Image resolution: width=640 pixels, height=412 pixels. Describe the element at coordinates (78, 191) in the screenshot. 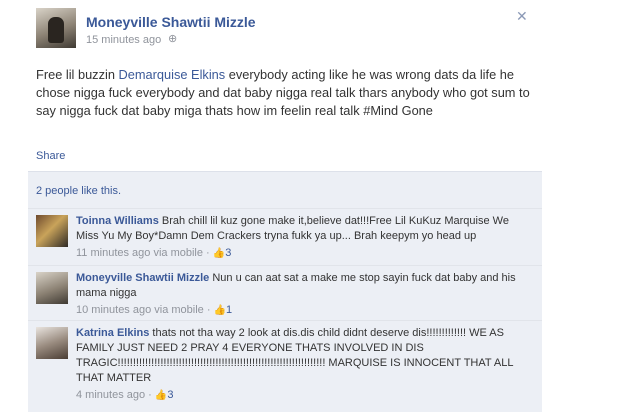

I see `likes-summary-link: 2 people like this.` at that location.